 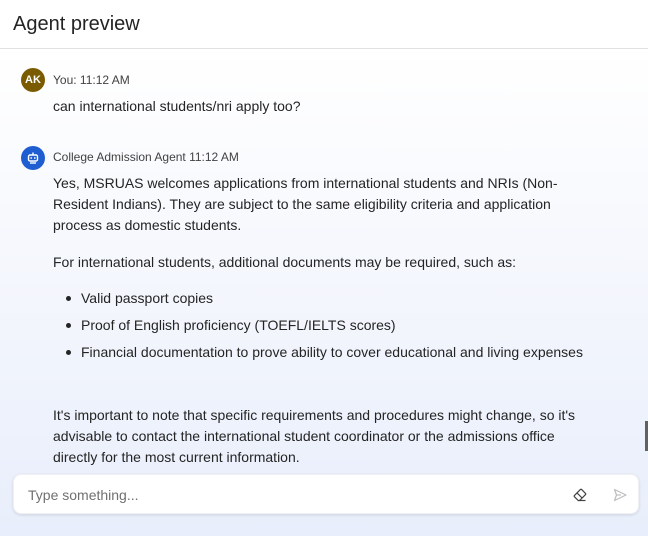 I want to click on panel-header: Agent preview, so click(x=324, y=24).